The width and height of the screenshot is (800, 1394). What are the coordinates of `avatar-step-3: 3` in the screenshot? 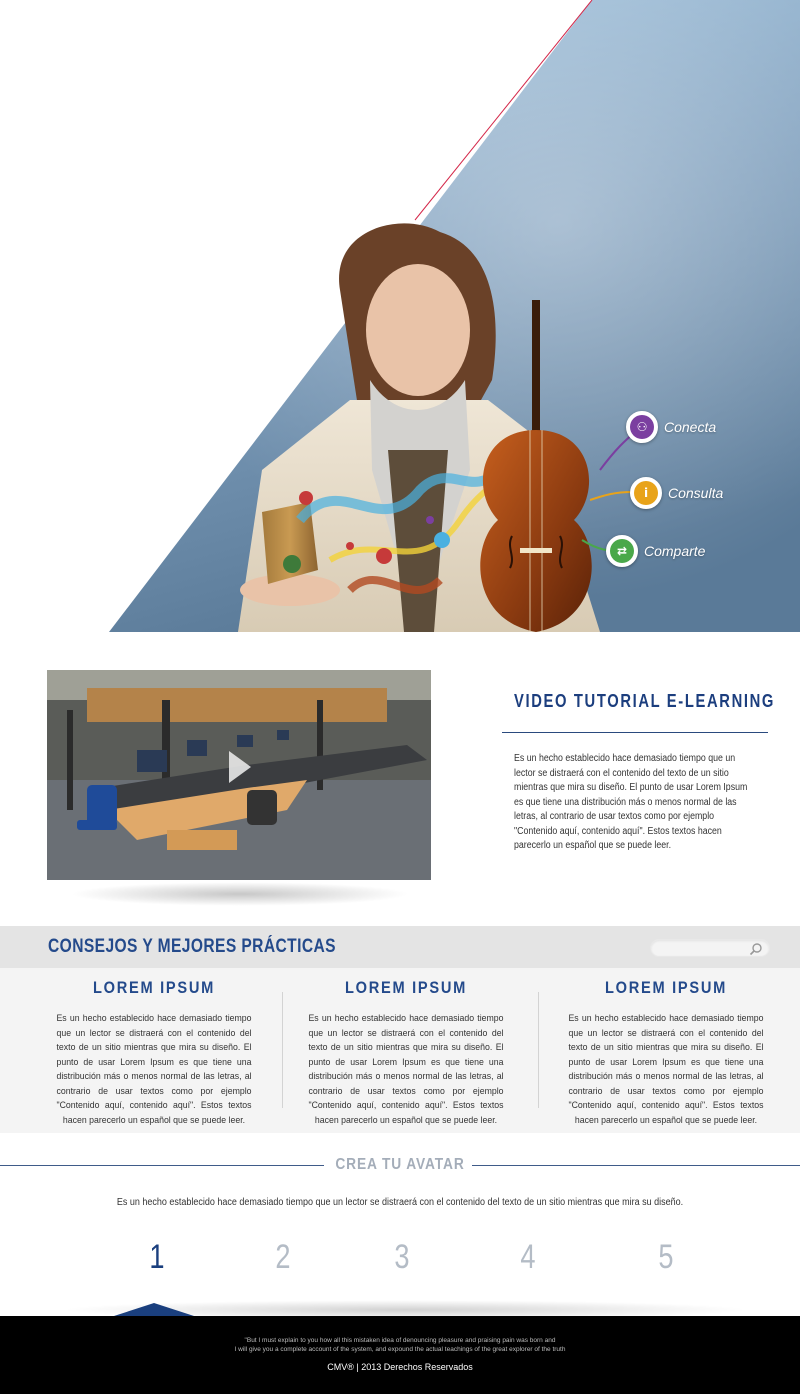 It's located at (402, 1257).